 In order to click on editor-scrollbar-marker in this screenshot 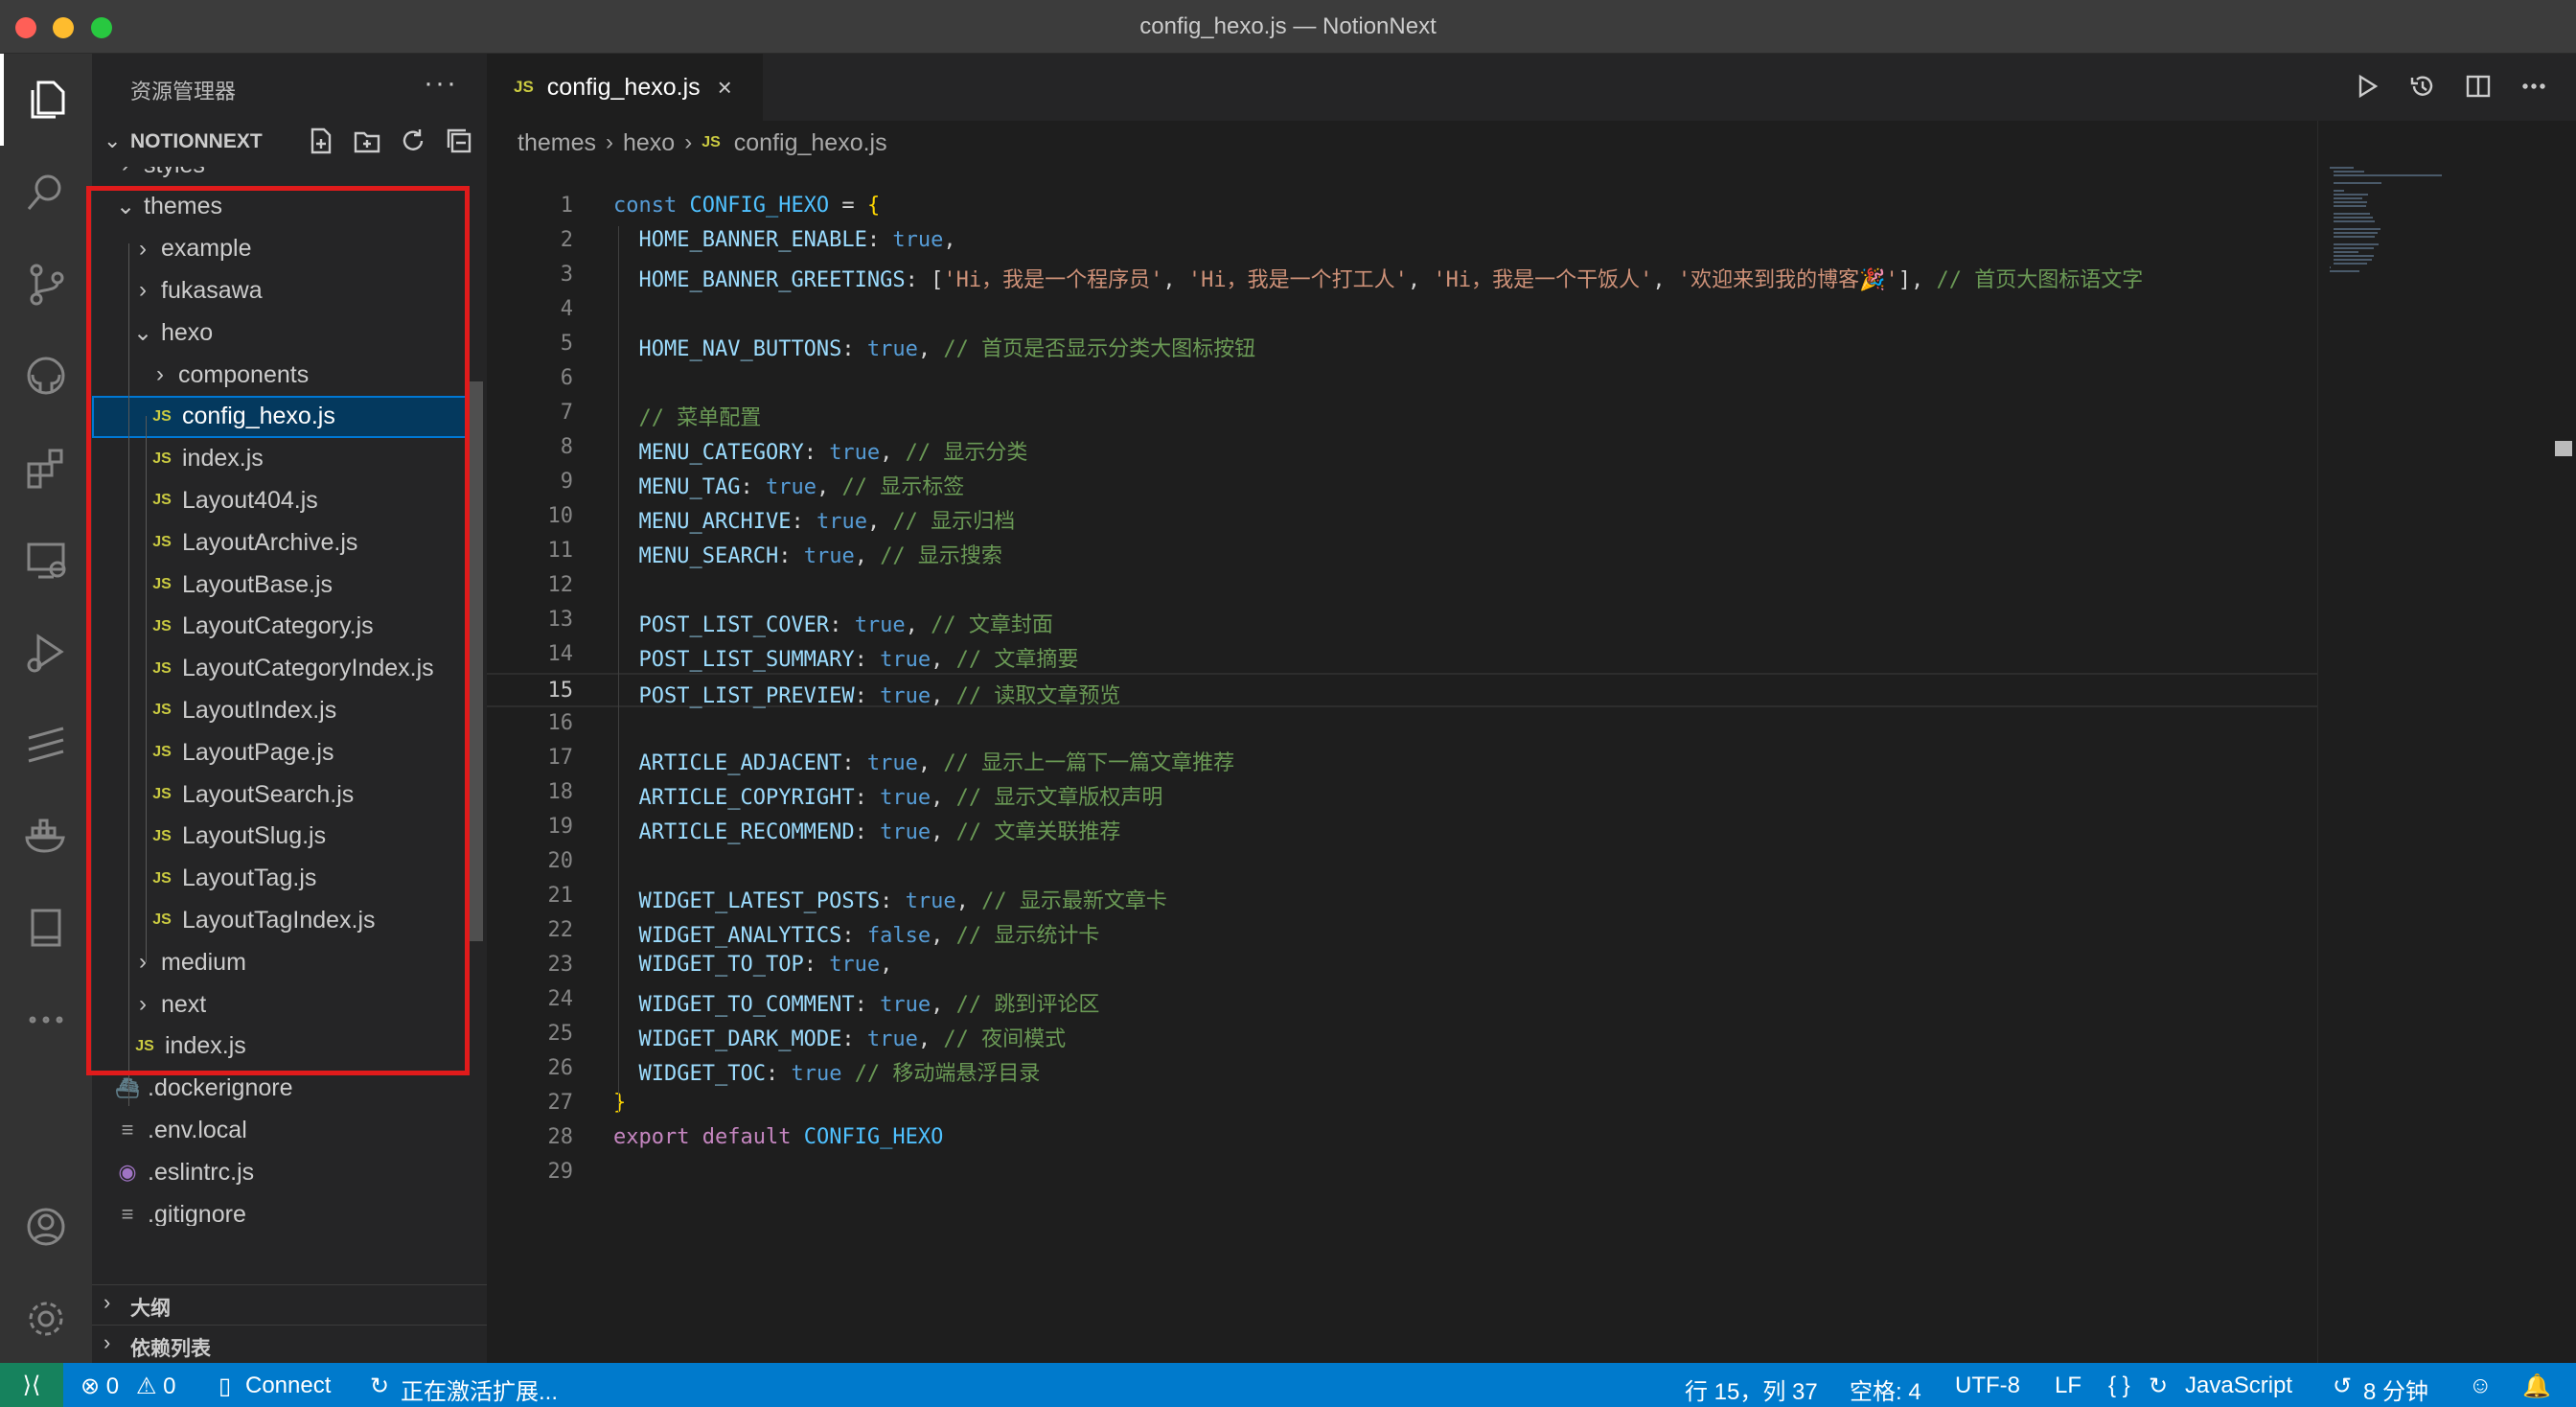, I will do `click(2563, 448)`.